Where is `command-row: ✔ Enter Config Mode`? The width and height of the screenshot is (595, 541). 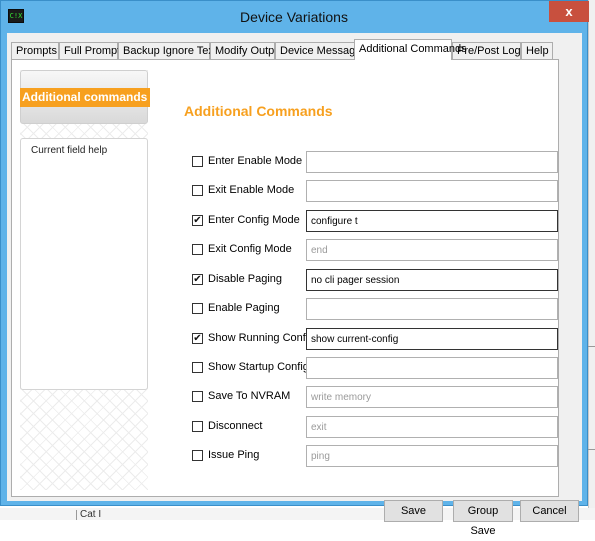
command-row: ✔ Enter Config Mode is located at coordinates (377, 221).